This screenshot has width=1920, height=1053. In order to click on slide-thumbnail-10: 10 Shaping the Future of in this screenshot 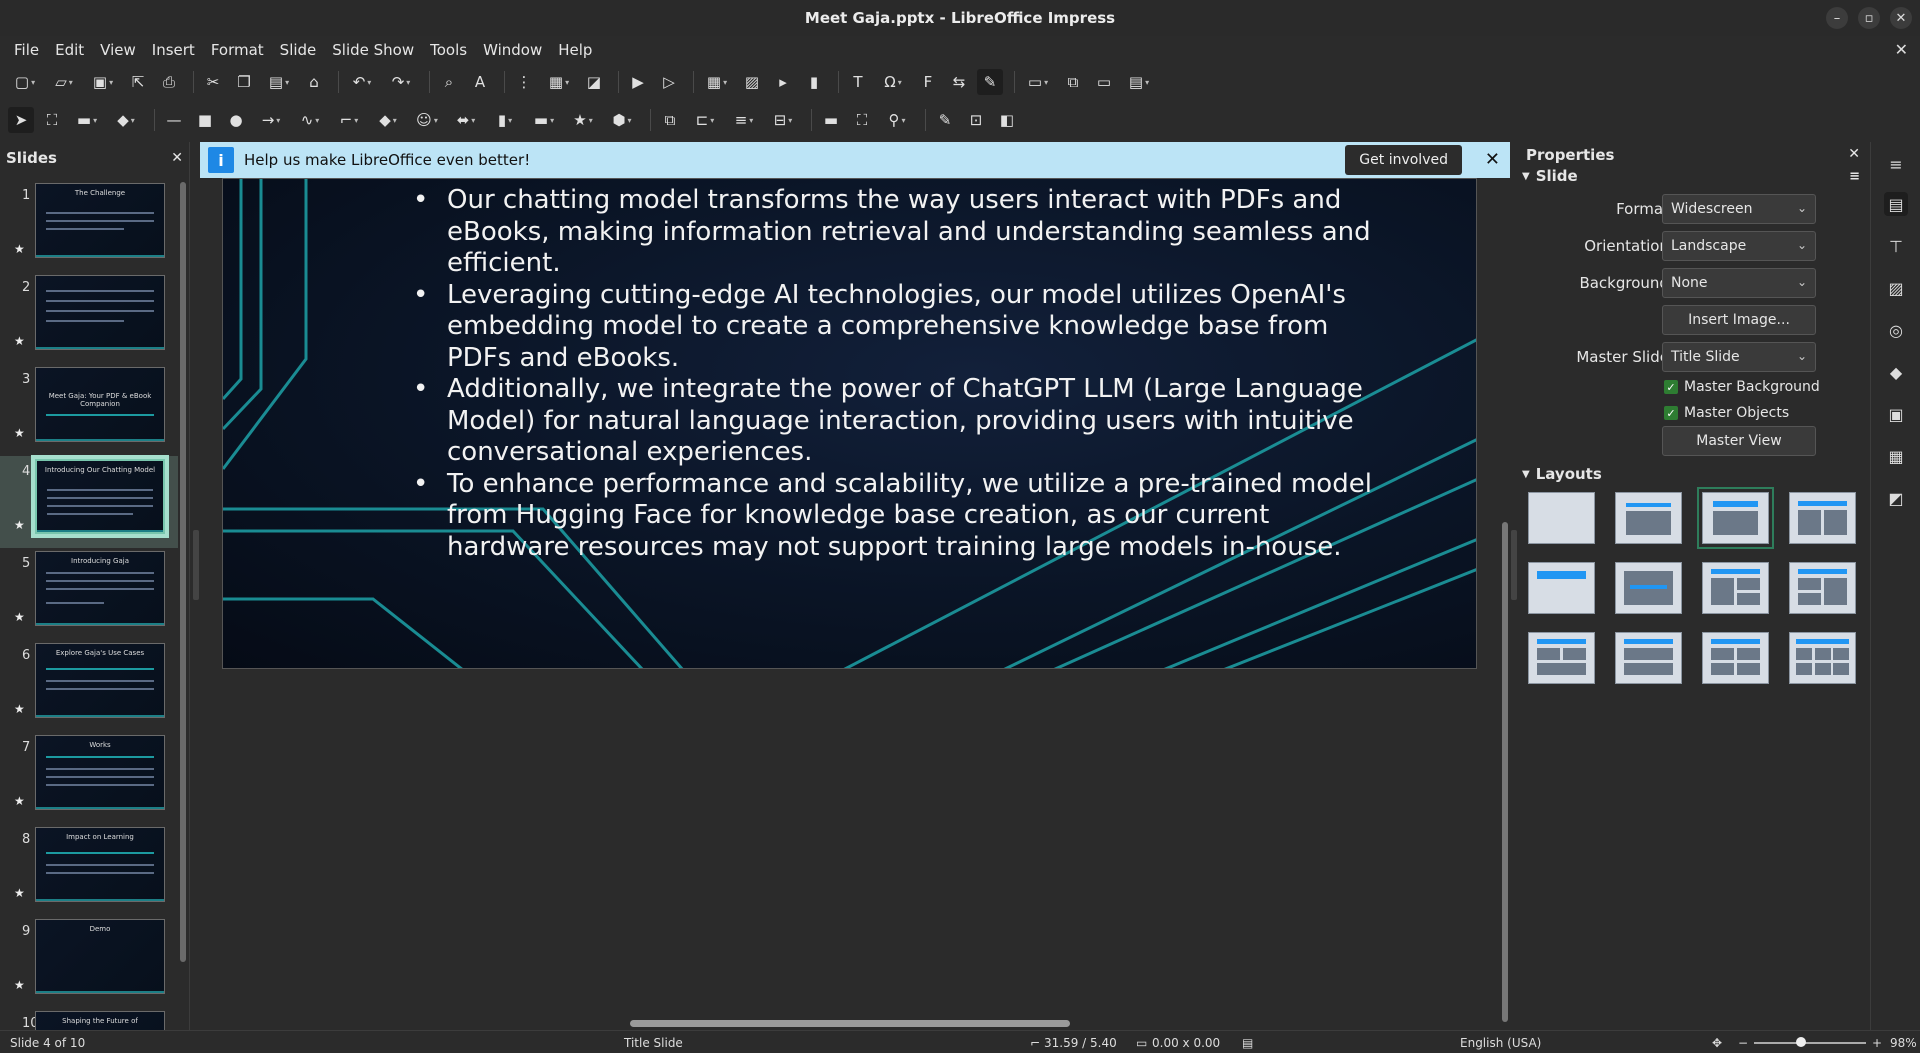, I will do `click(89, 1019)`.